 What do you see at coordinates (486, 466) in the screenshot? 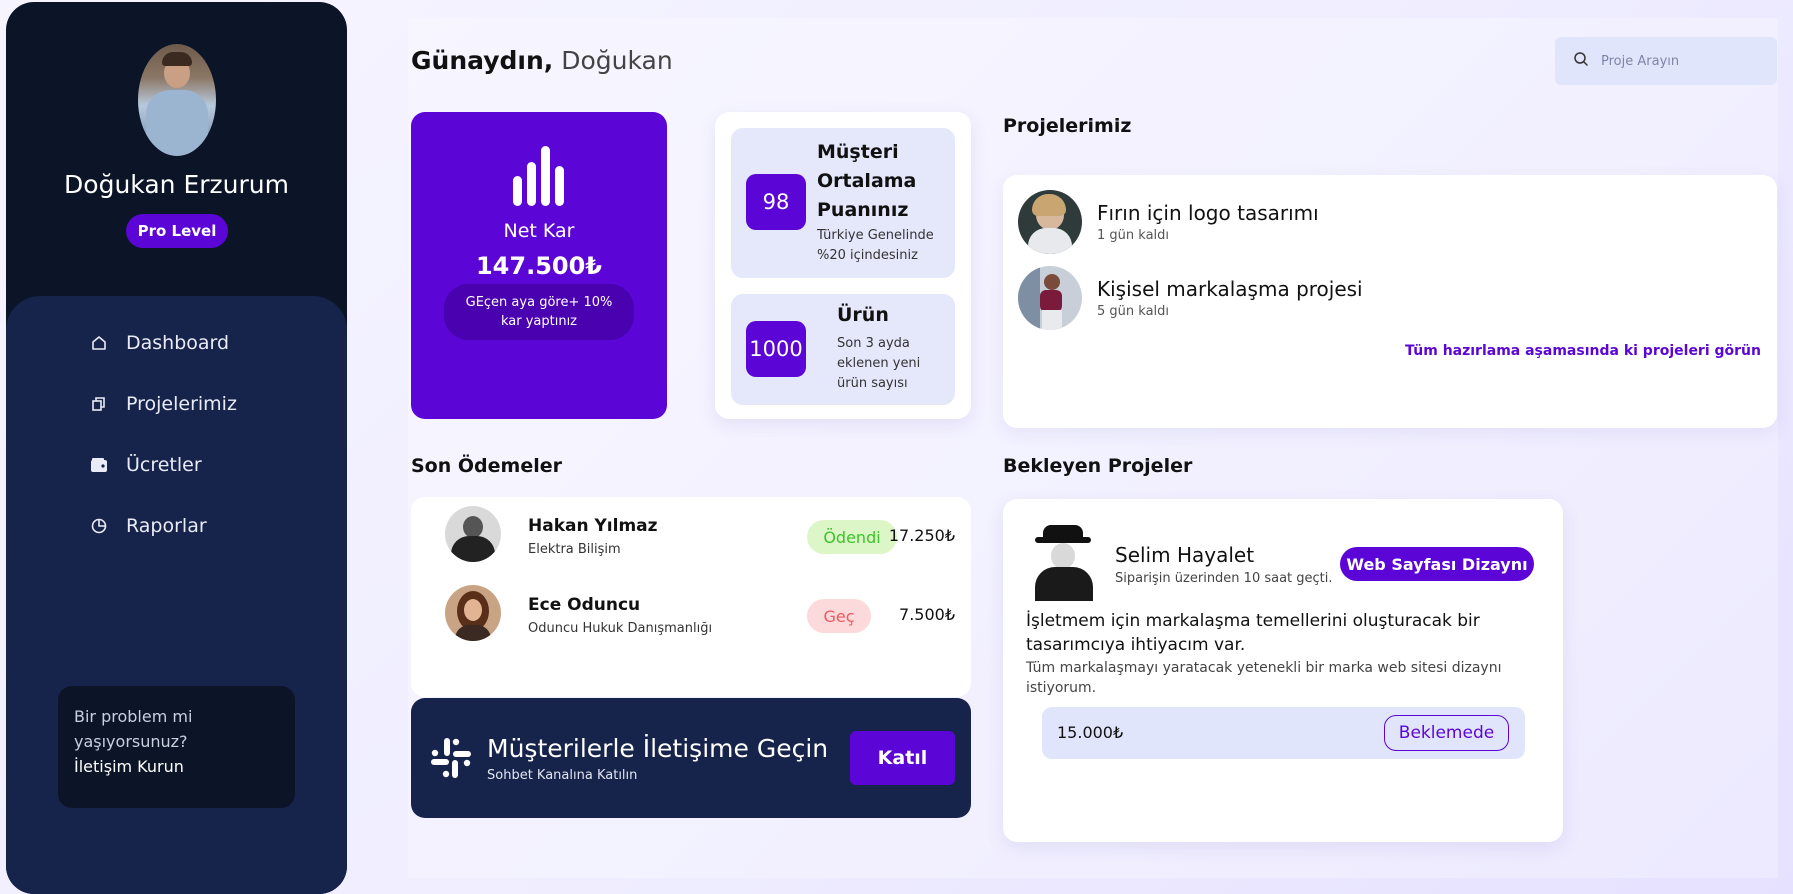
I see `payments-title: Son Ödemeler` at bounding box center [486, 466].